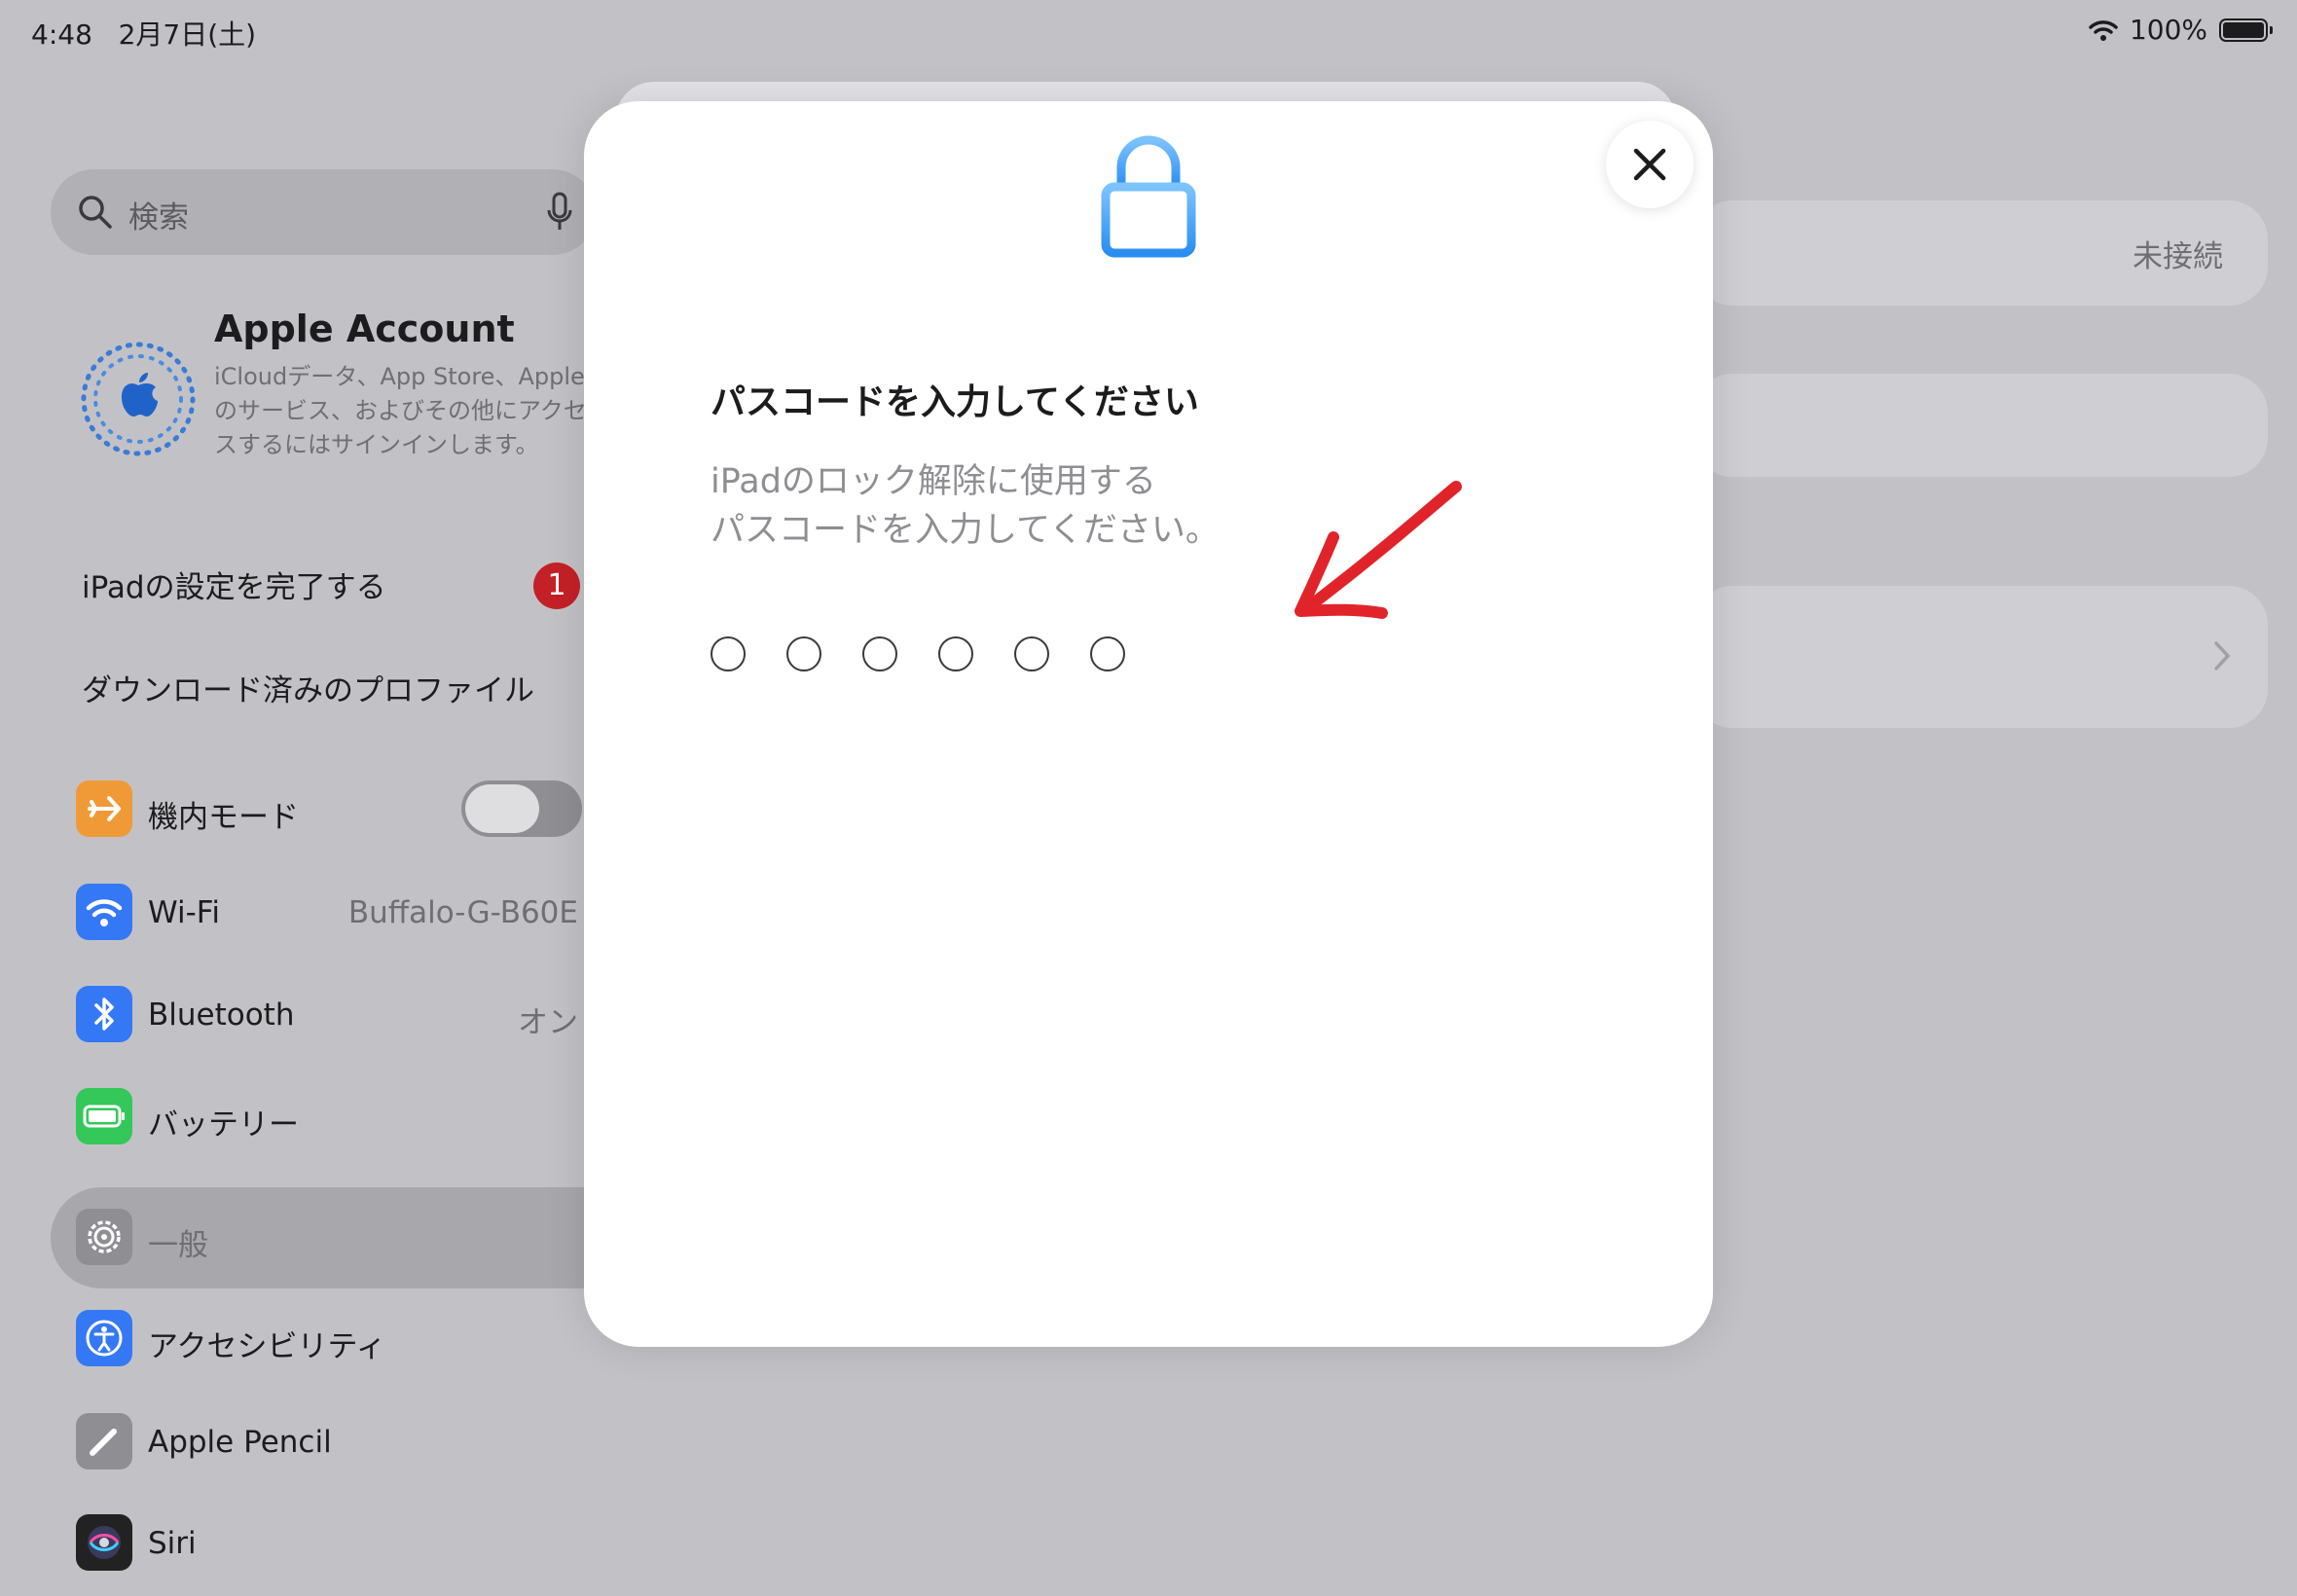  What do you see at coordinates (104, 1014) in the screenshot?
I see `bluetooth-icon` at bounding box center [104, 1014].